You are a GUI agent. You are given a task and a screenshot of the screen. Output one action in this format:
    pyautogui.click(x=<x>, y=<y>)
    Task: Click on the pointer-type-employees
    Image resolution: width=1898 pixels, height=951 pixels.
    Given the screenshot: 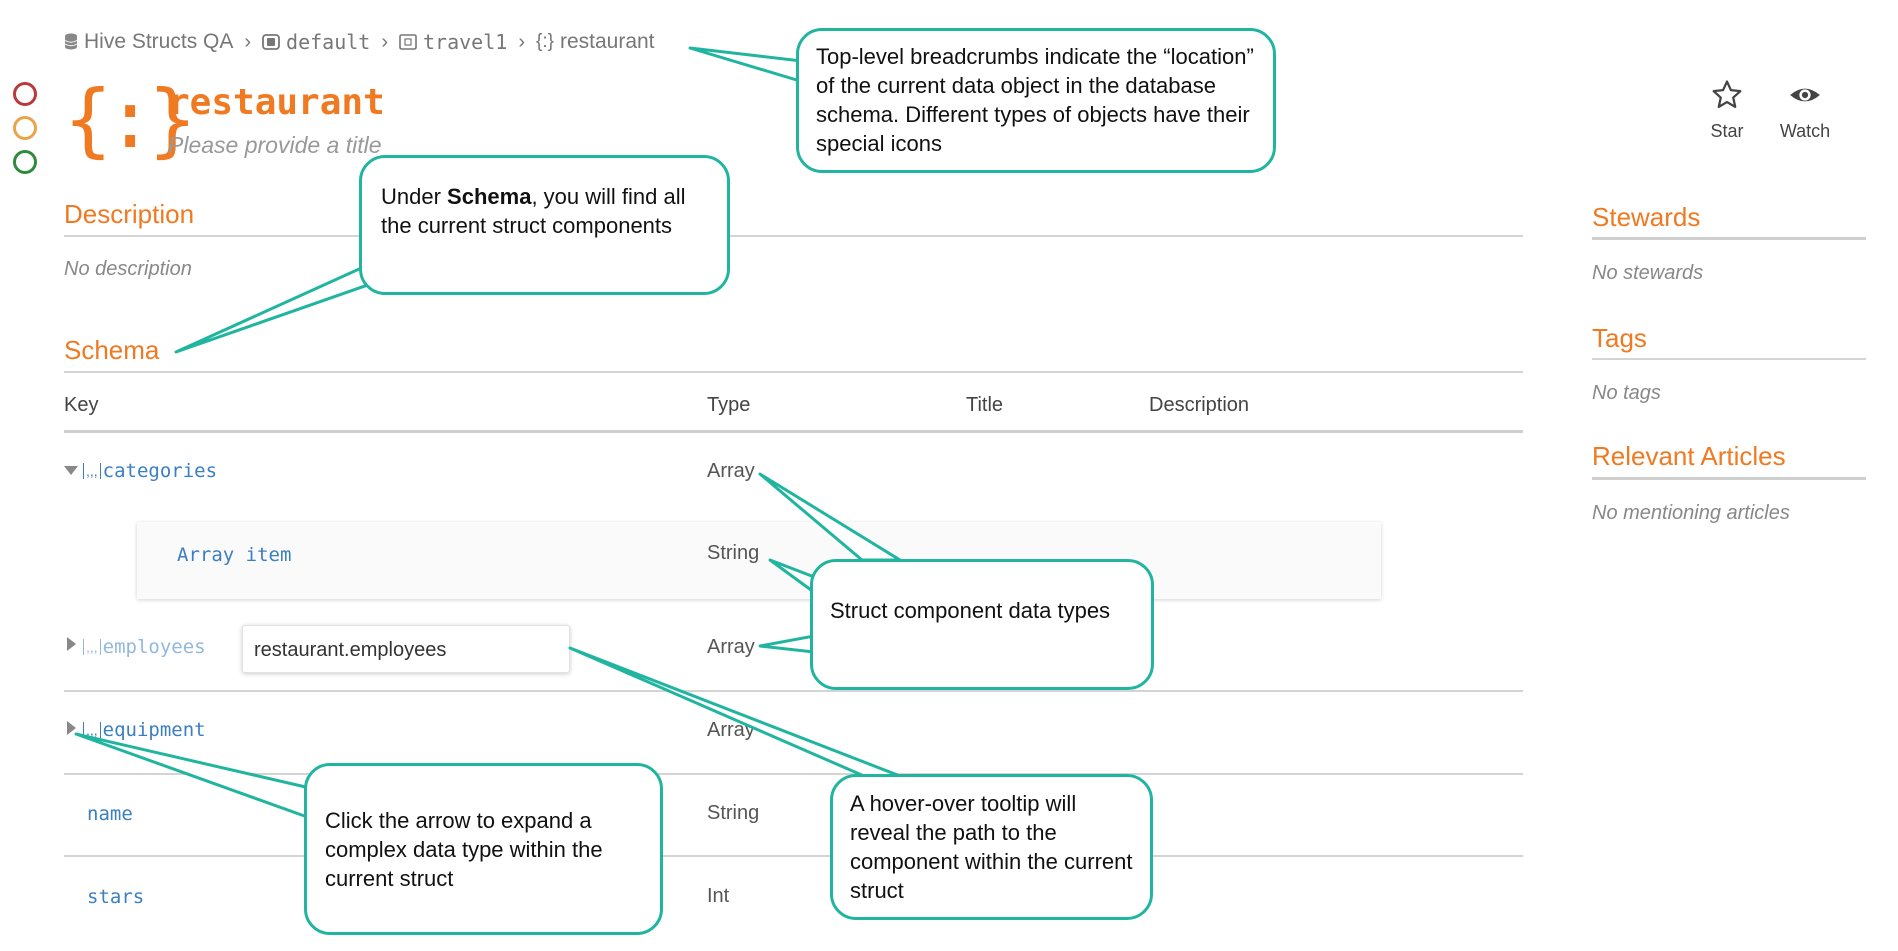 What is the action you would take?
    pyautogui.click(x=787, y=644)
    